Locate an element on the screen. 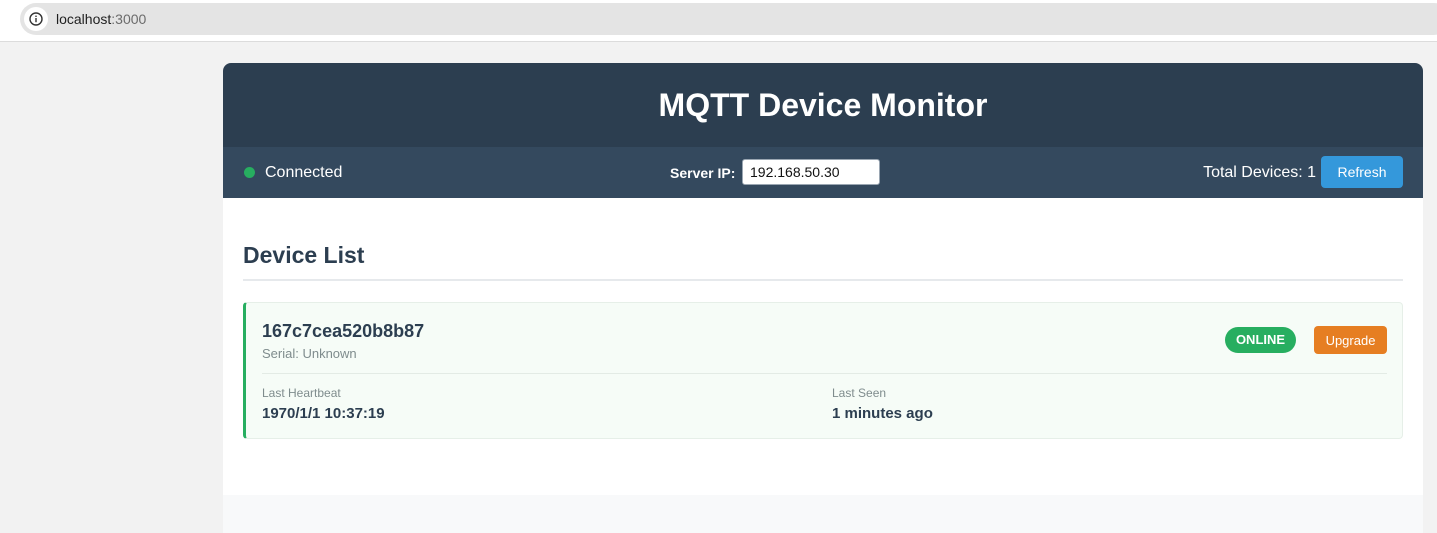  browser-toolbar: localhost:3000 is located at coordinates (718, 21).